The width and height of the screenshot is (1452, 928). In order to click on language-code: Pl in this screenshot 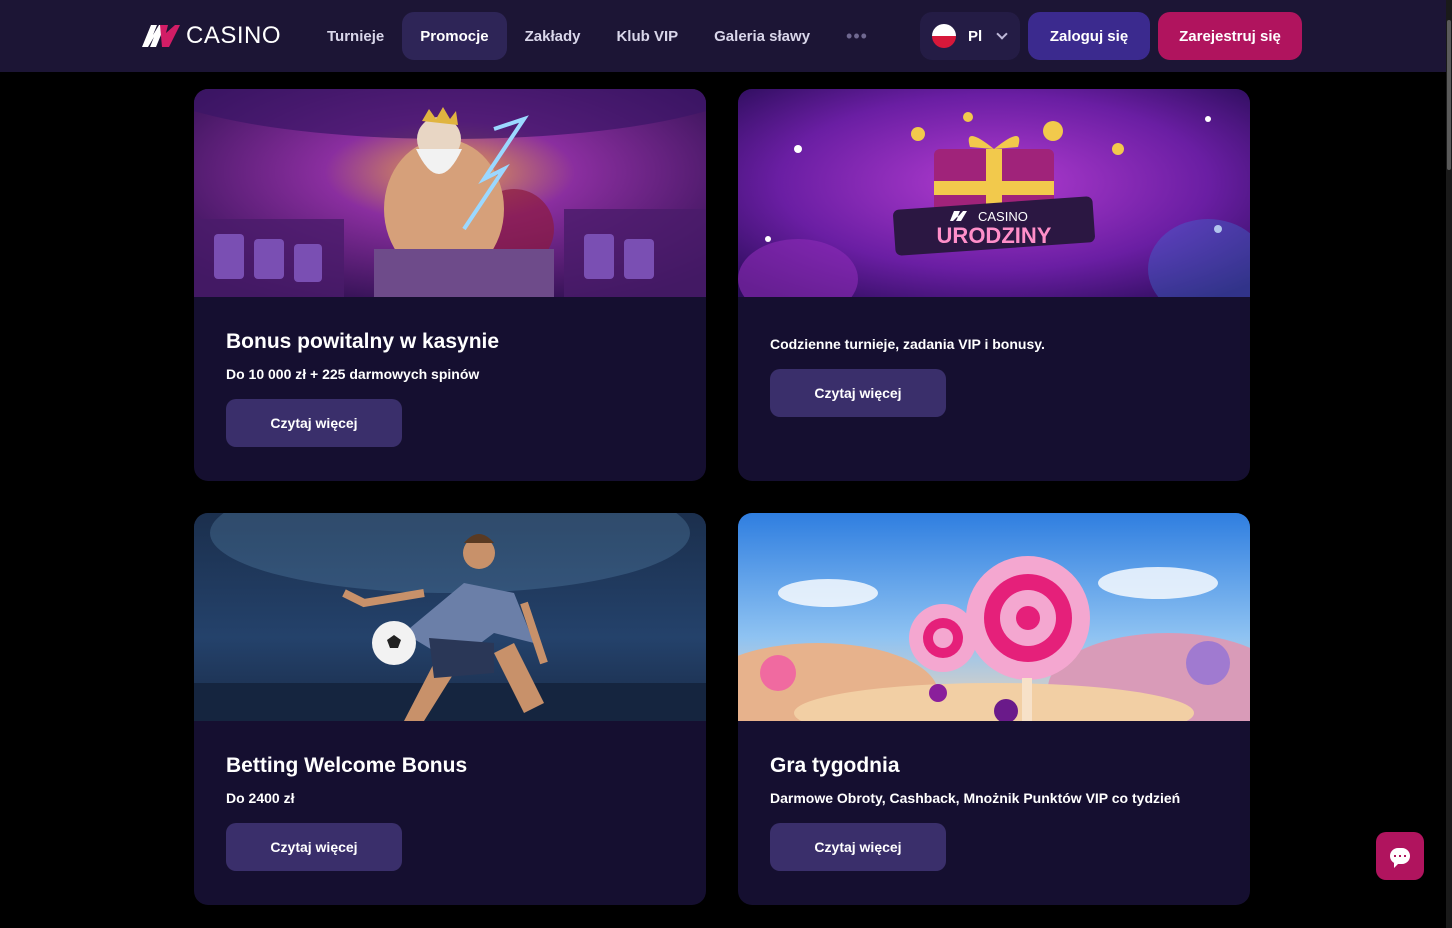, I will do `click(975, 36)`.